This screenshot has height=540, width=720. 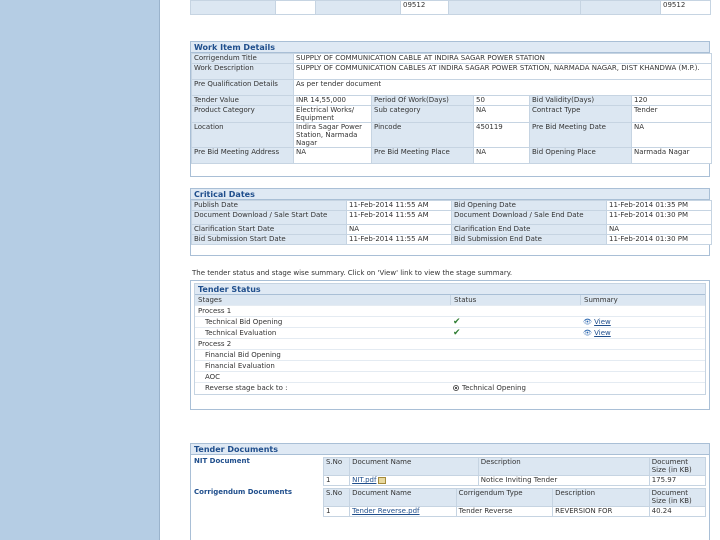 I want to click on field-label: Bid Opening Place, so click(x=580, y=155).